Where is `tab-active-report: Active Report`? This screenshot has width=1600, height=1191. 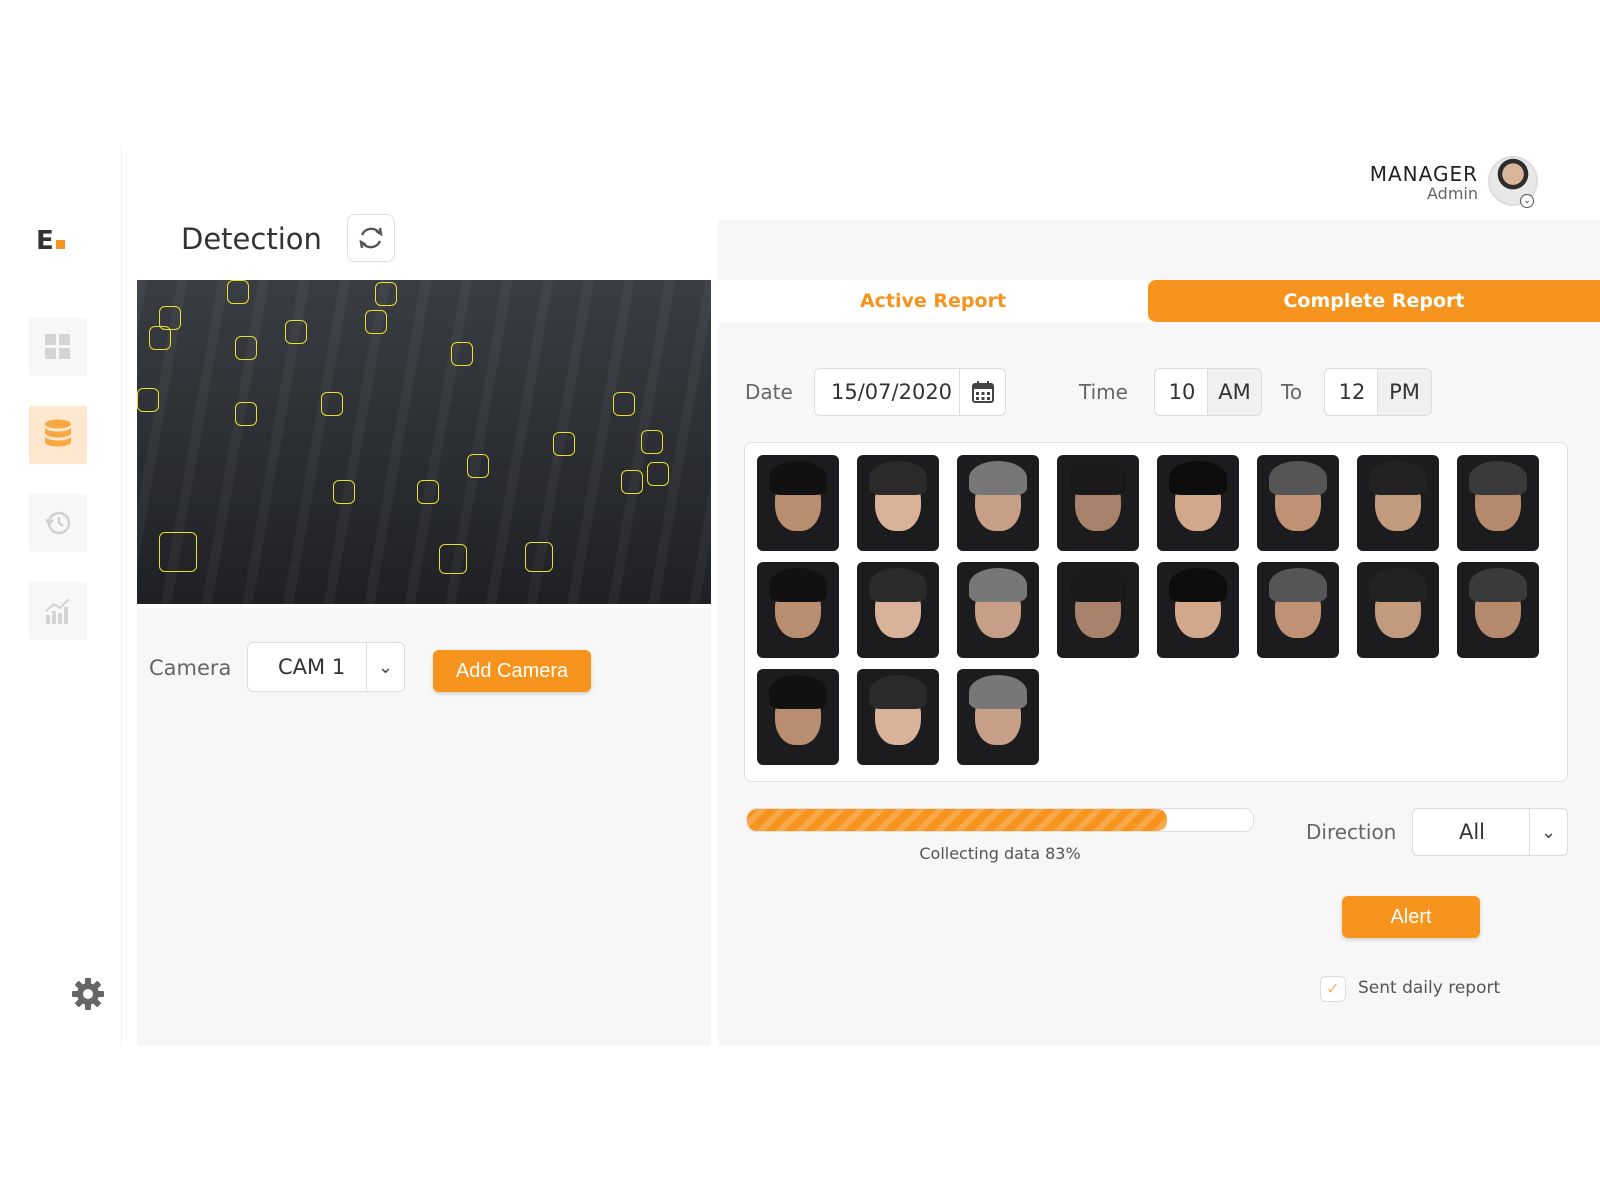
tab-active-report: Active Report is located at coordinates (933, 301).